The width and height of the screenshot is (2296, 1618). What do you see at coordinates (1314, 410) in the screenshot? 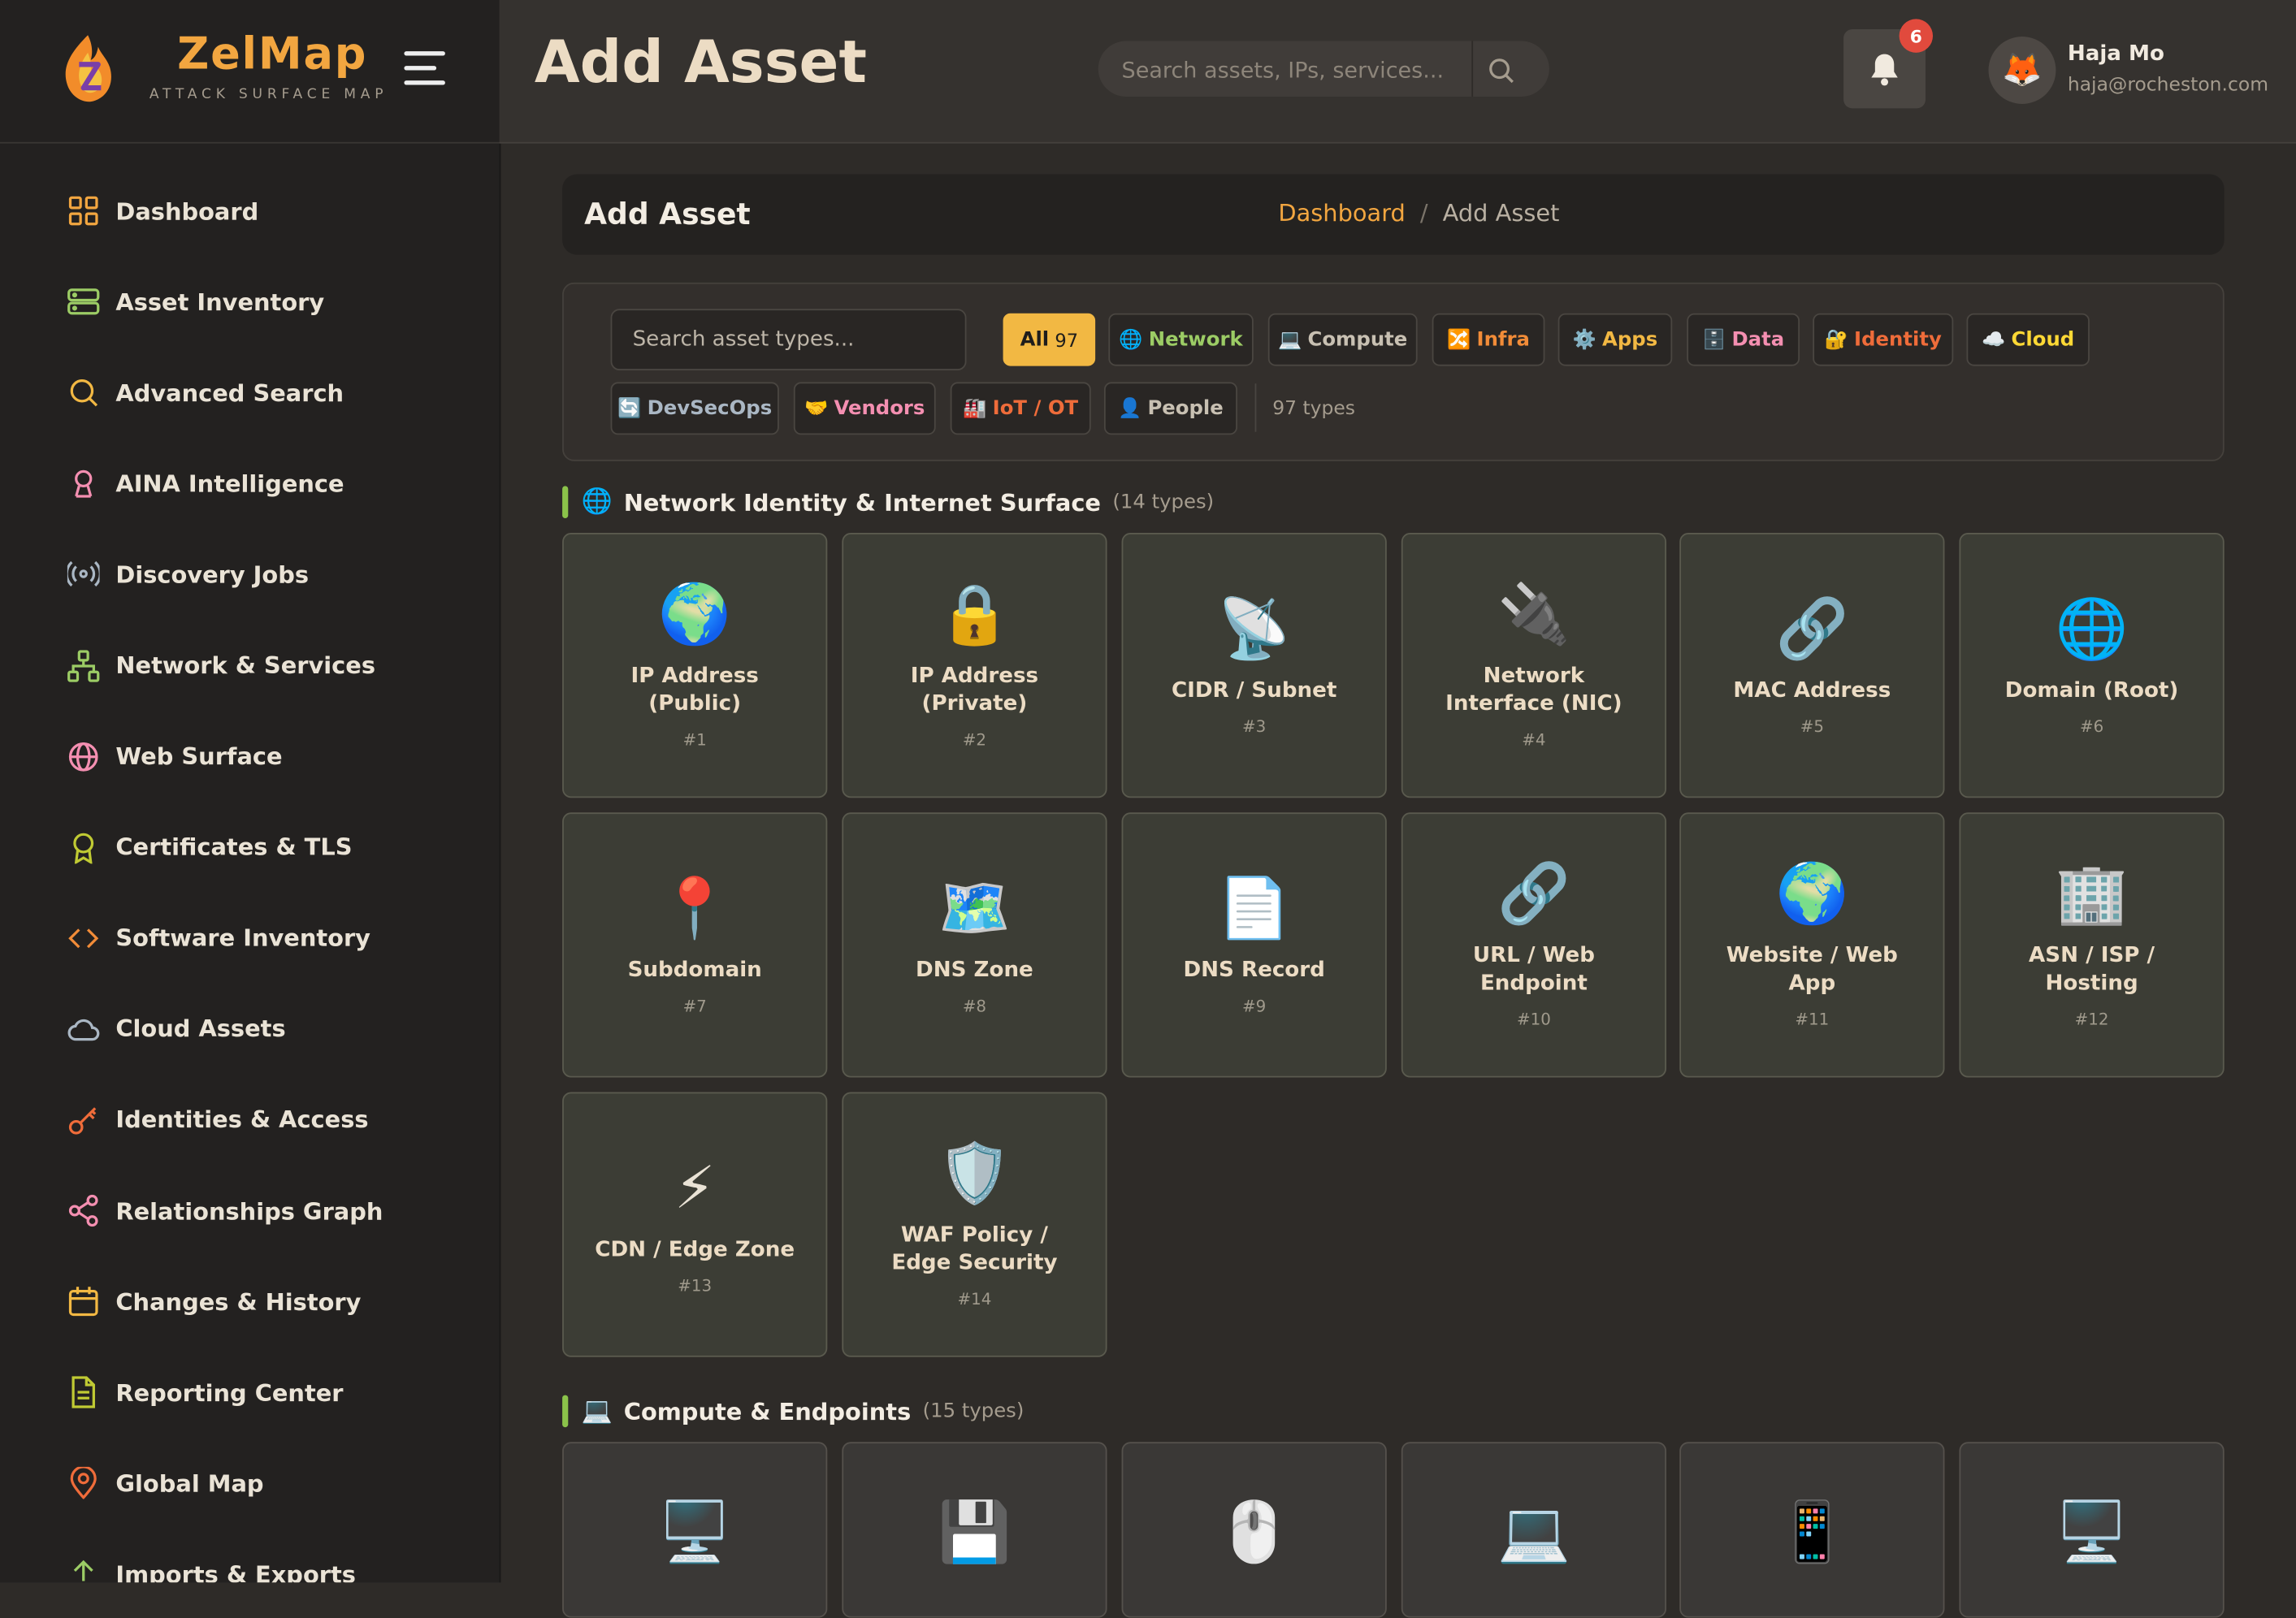
I see `types-count: 97 types` at bounding box center [1314, 410].